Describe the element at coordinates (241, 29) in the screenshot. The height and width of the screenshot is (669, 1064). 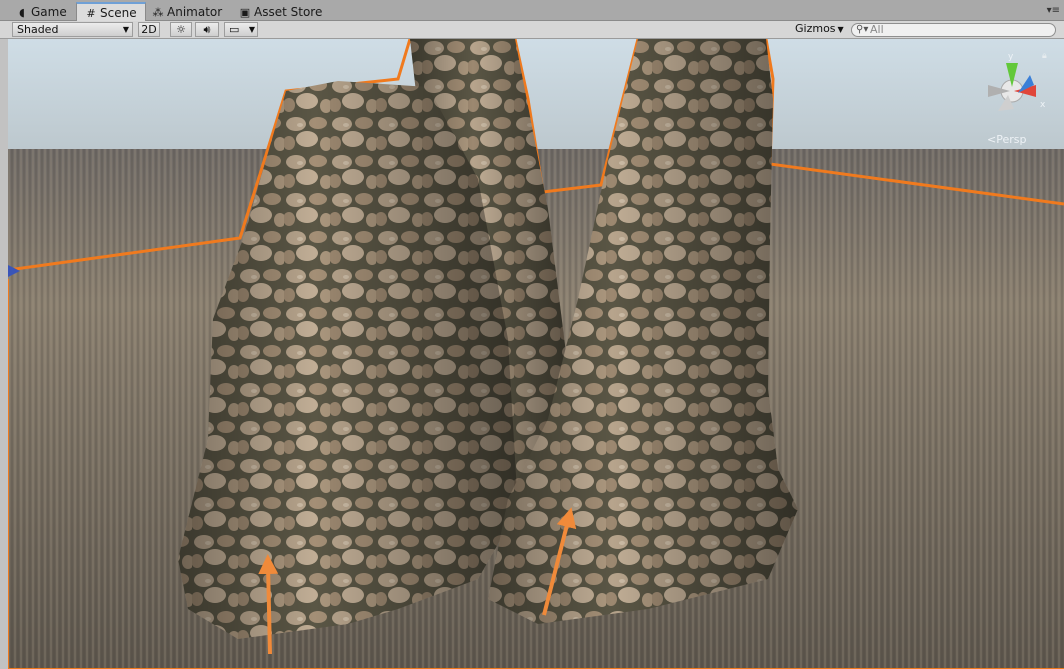
I see `effects-dropdown: ▭ ▼` at that location.